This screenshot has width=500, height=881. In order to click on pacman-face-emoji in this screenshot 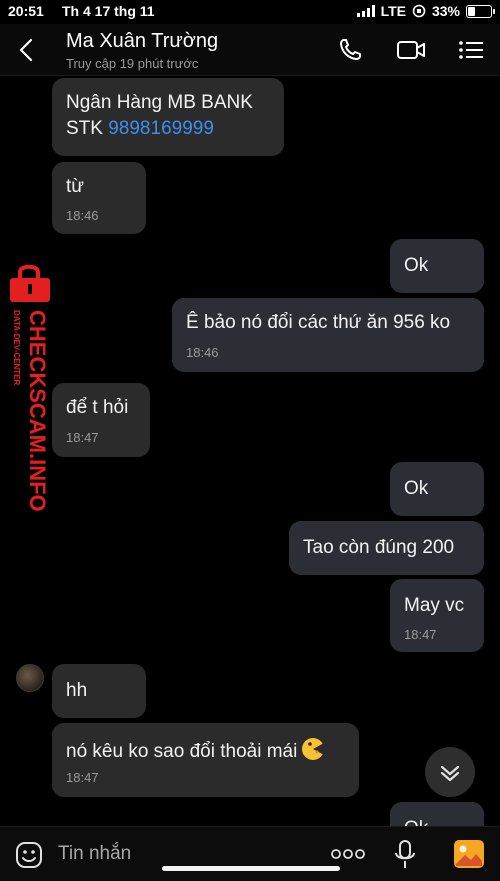, I will do `click(313, 749)`.